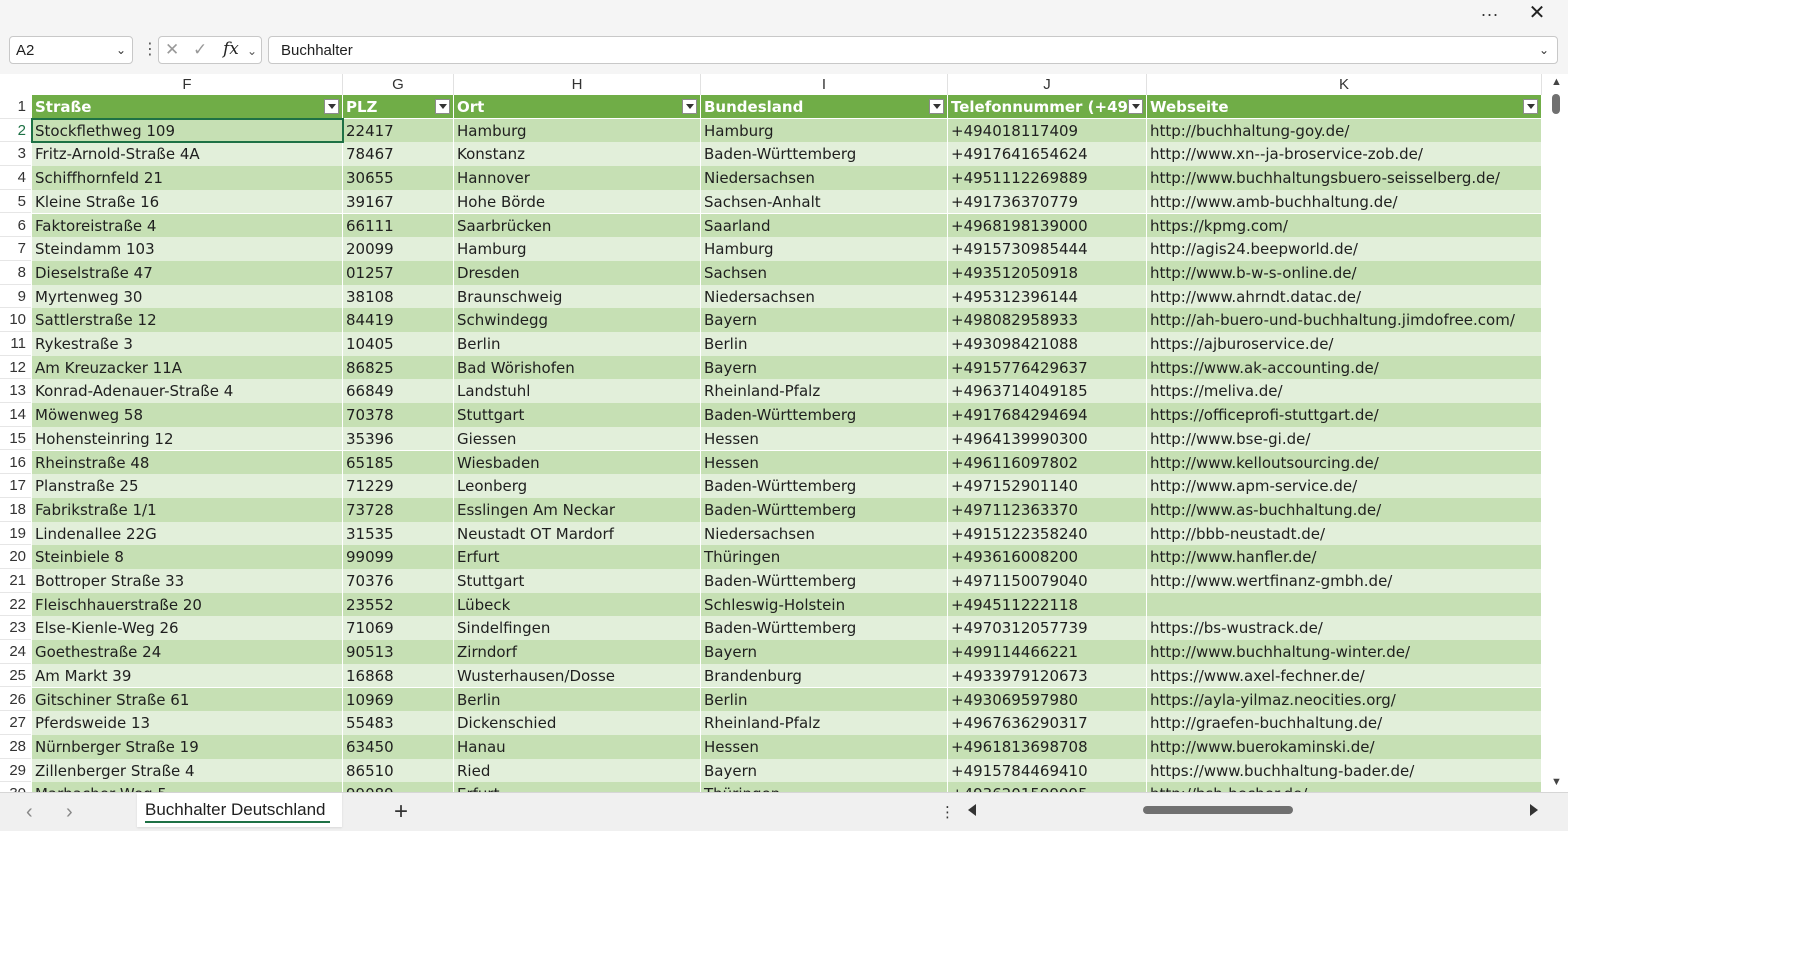  Describe the element at coordinates (398, 770) in the screenshot. I see `table-cell: 86510` at that location.